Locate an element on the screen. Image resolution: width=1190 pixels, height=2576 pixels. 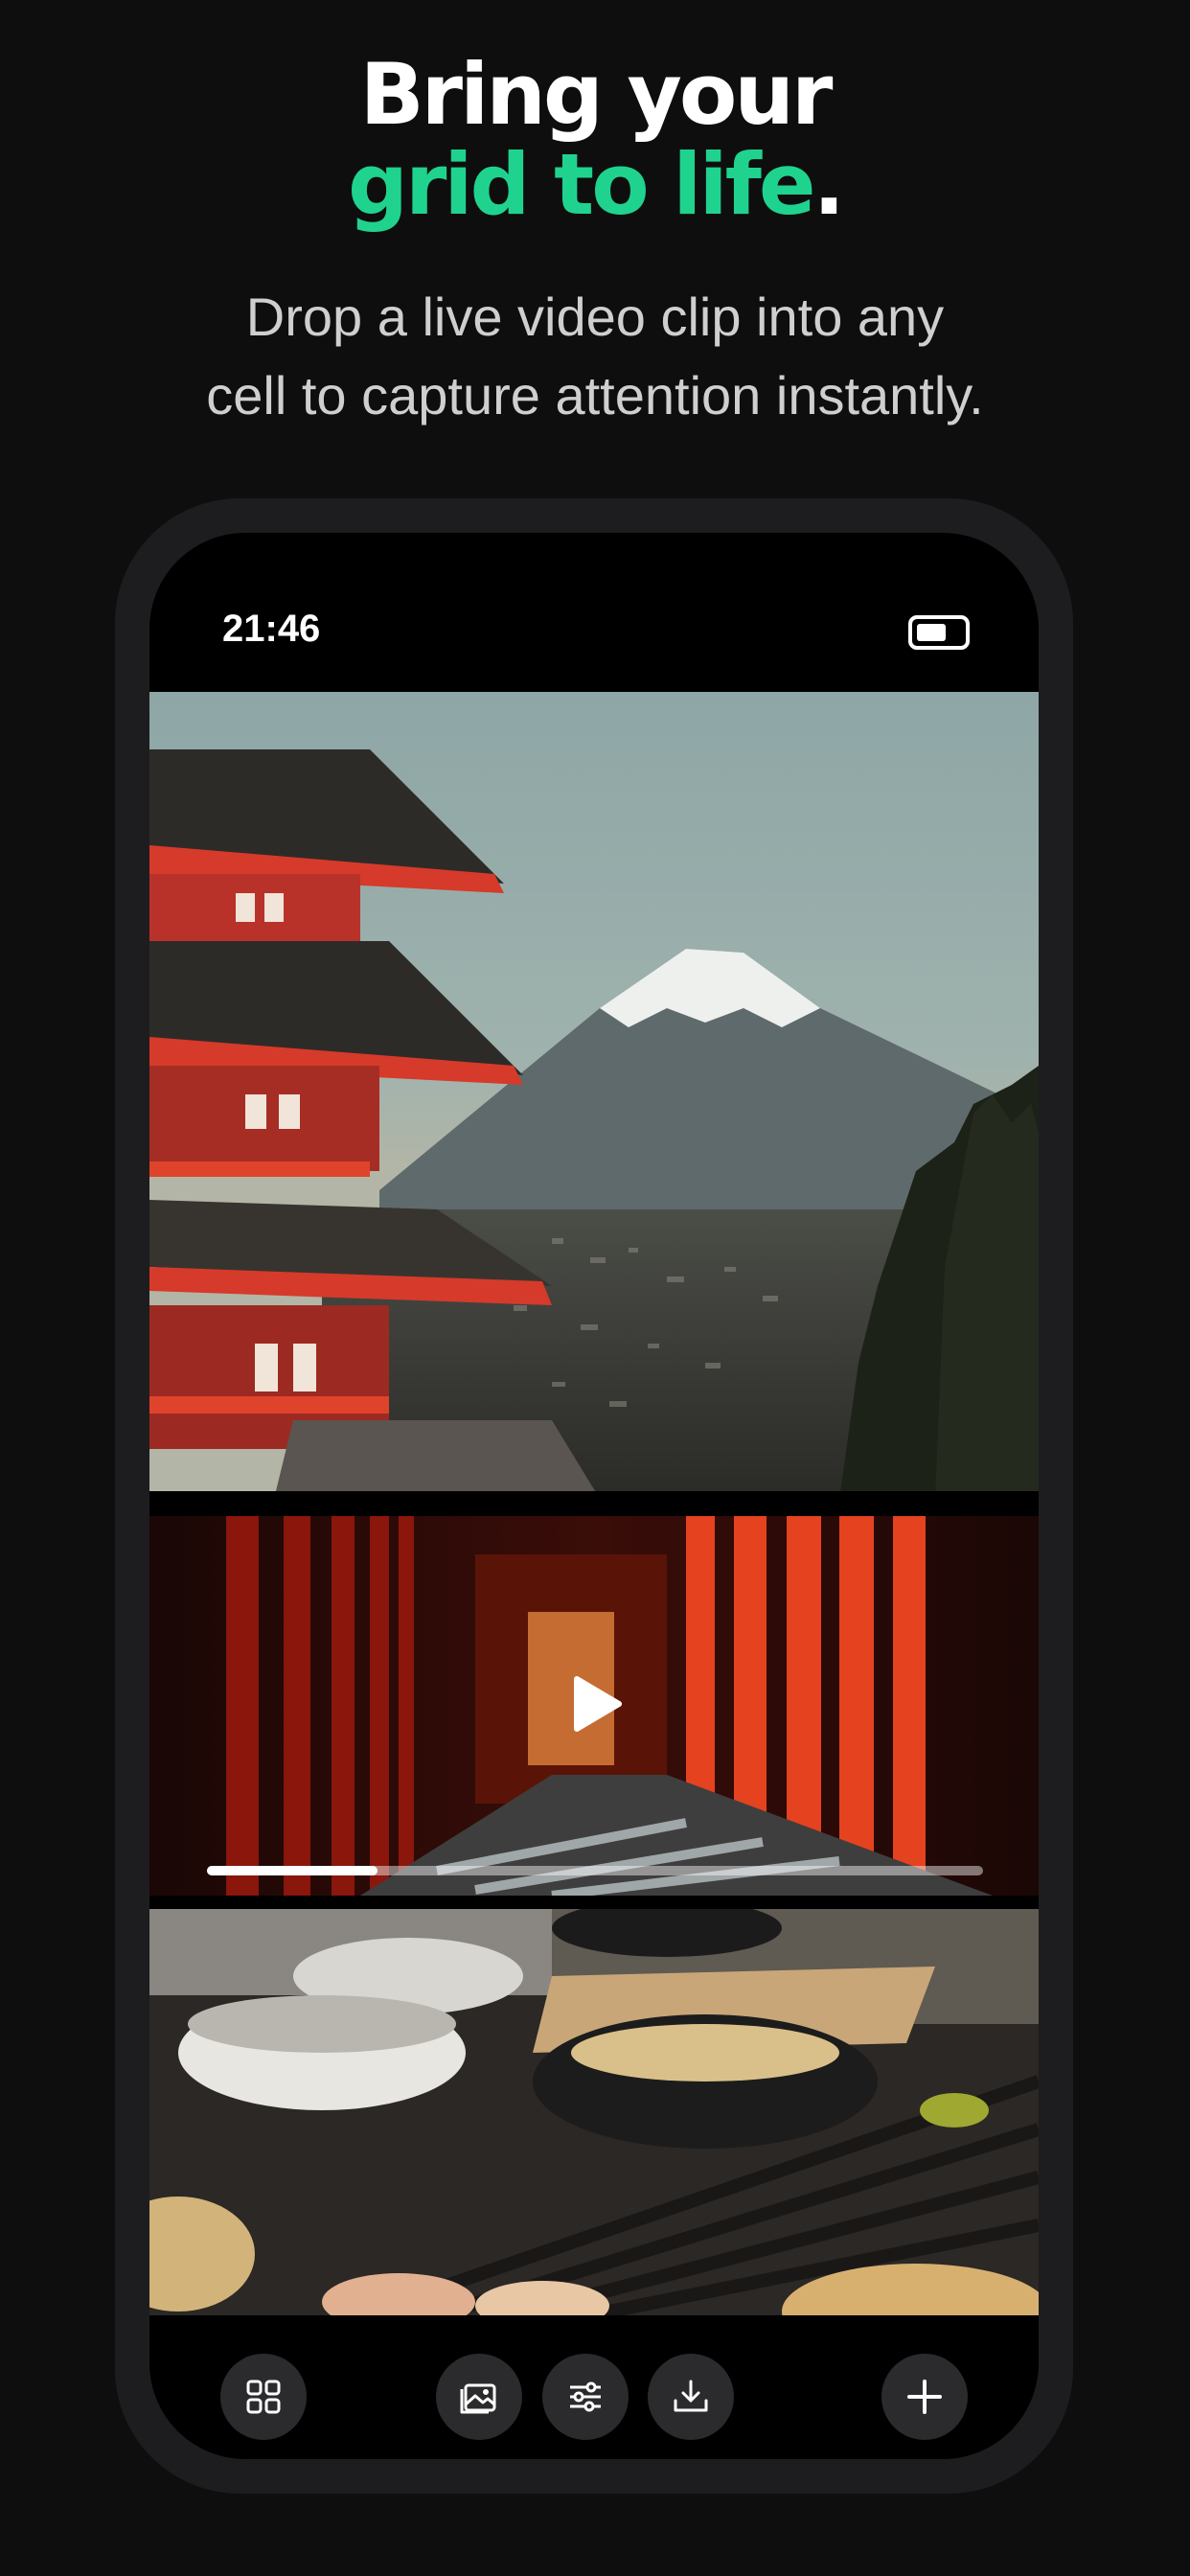
battery-icon is located at coordinates (939, 632).